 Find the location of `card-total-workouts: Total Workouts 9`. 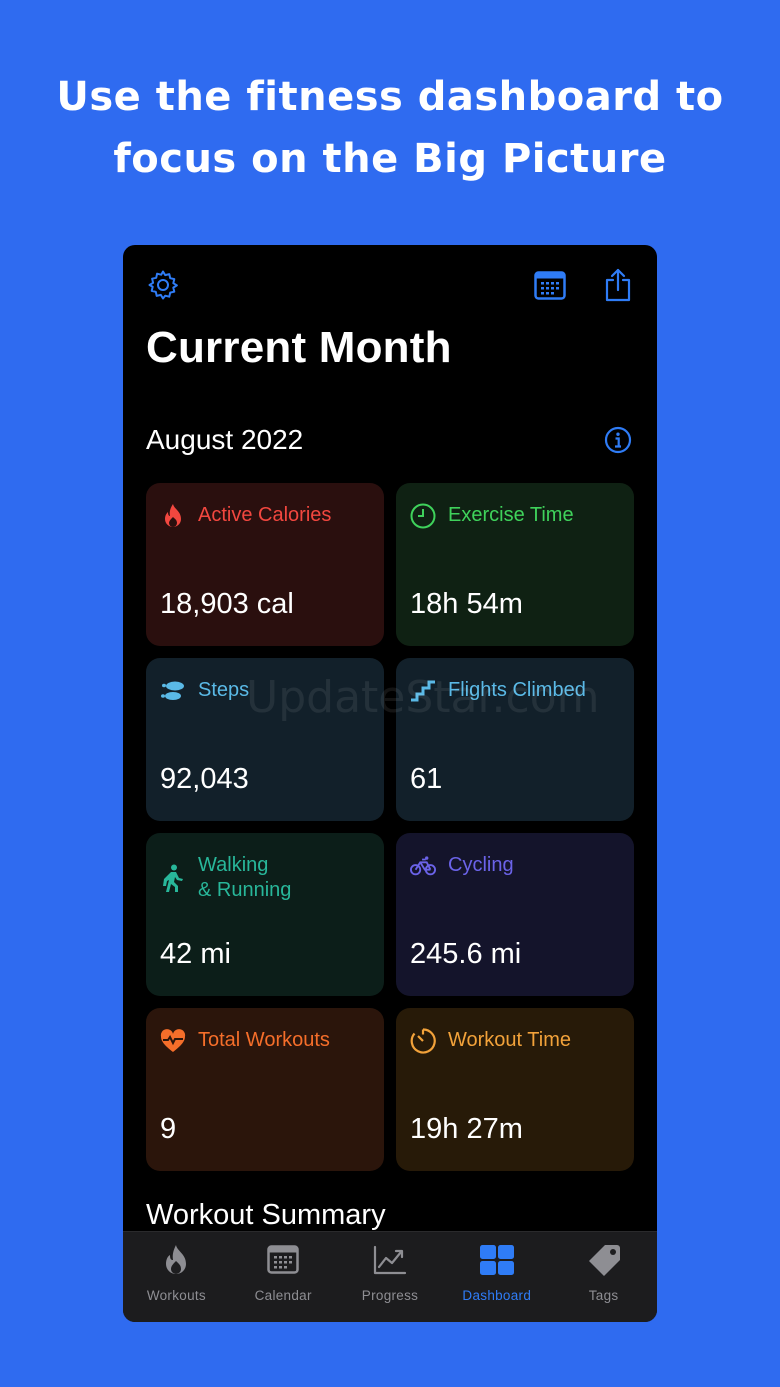

card-total-workouts: Total Workouts 9 is located at coordinates (265, 1089).